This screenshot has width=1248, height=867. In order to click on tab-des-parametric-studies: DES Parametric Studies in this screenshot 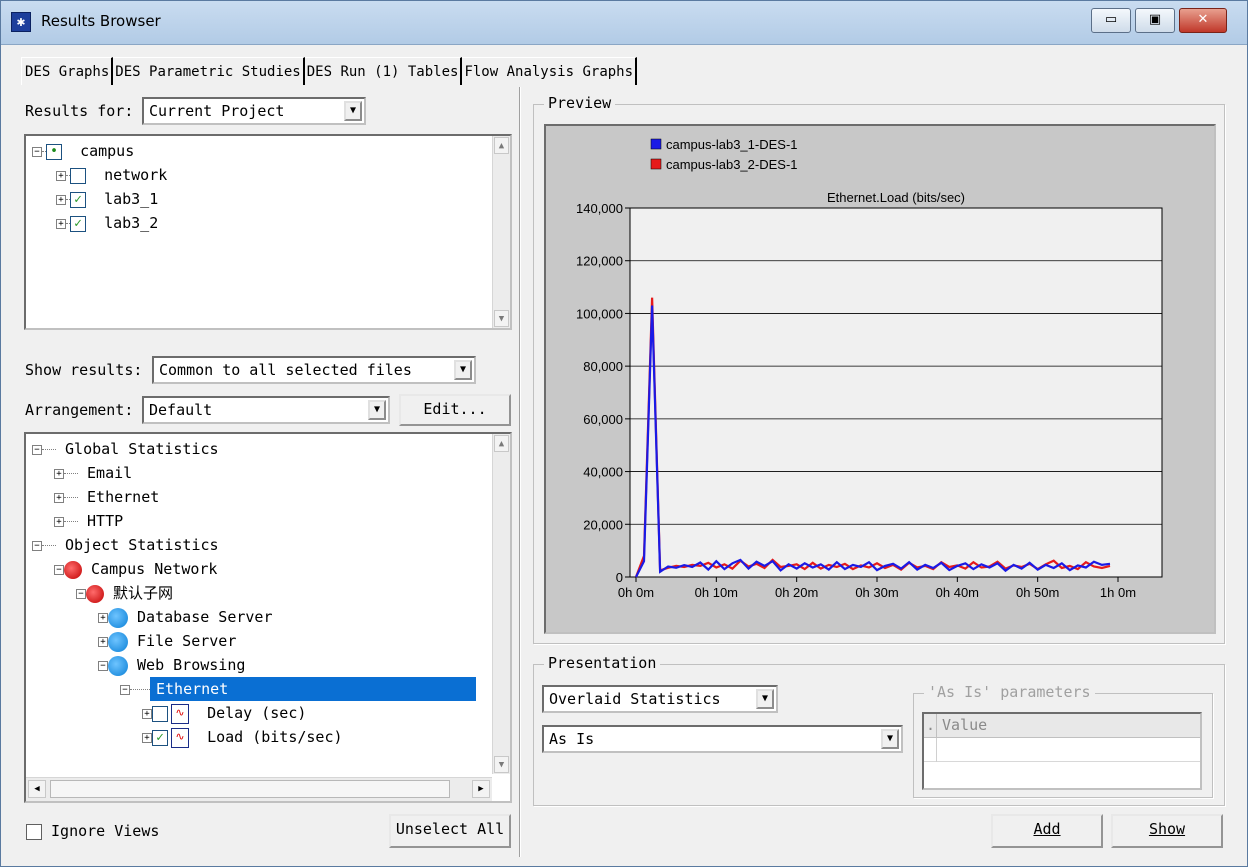, I will do `click(209, 71)`.